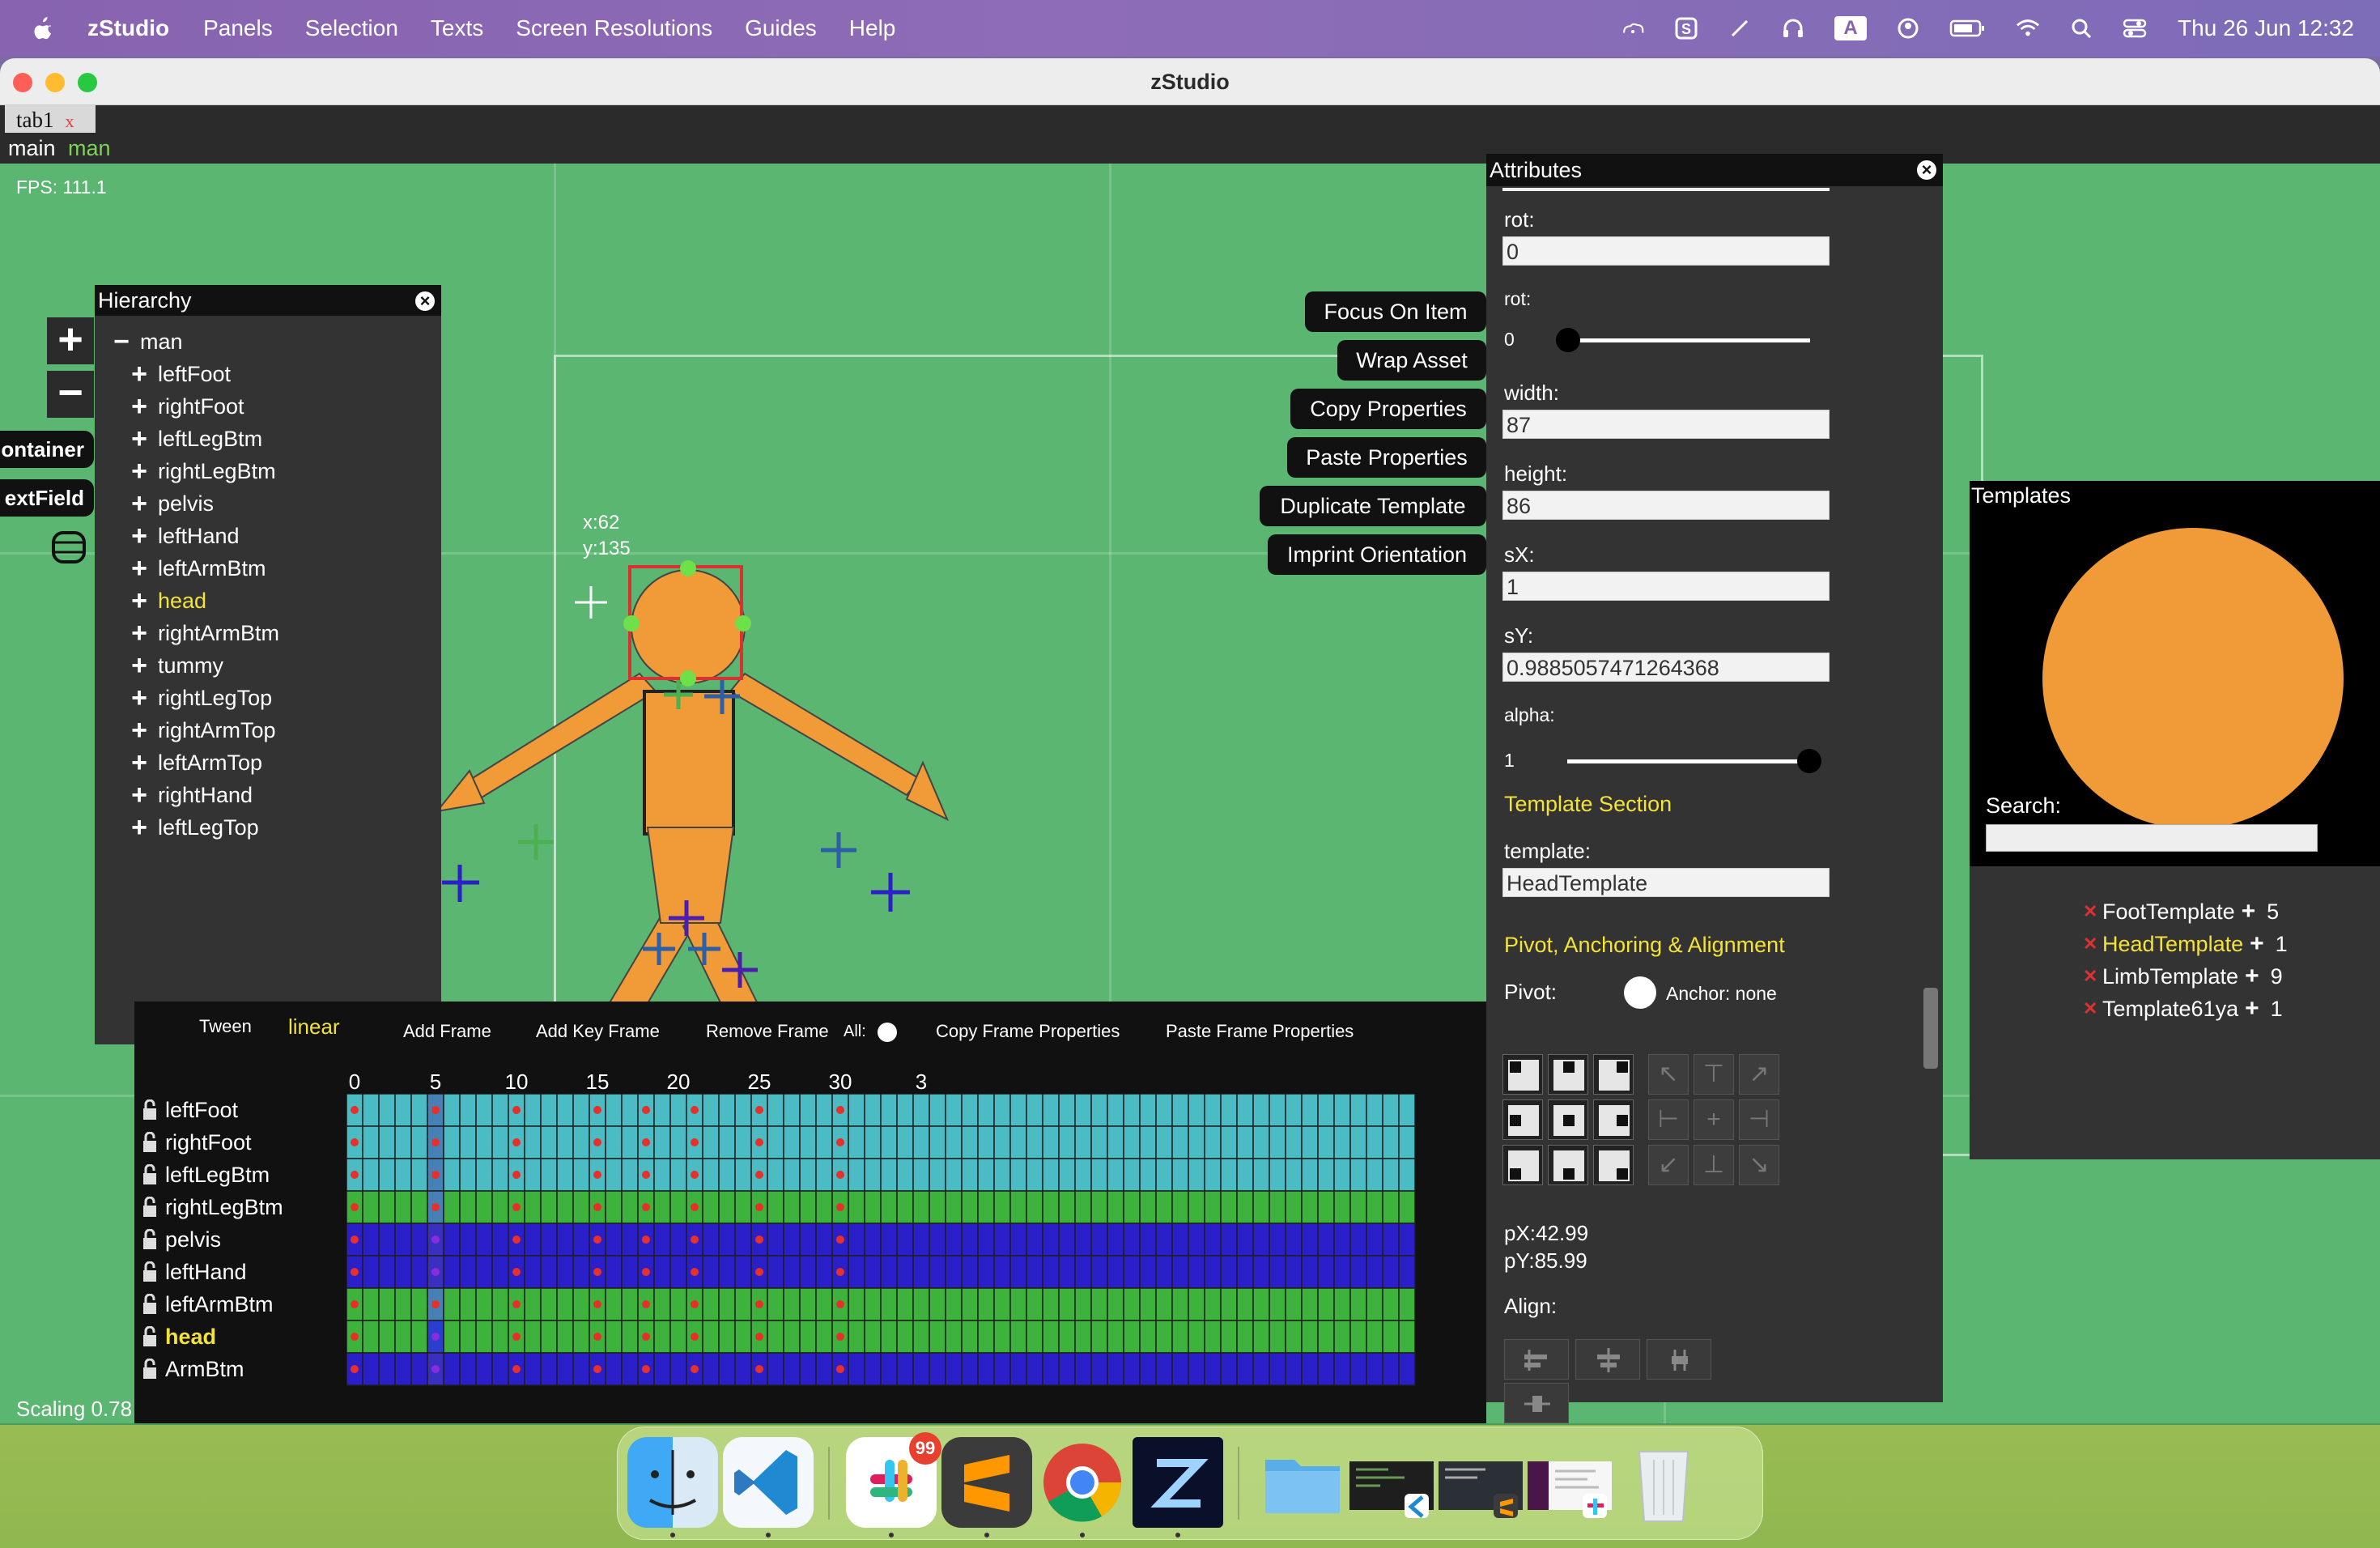 The image size is (2380, 1548). What do you see at coordinates (268, 601) in the screenshot?
I see `tree-item-head: + head` at bounding box center [268, 601].